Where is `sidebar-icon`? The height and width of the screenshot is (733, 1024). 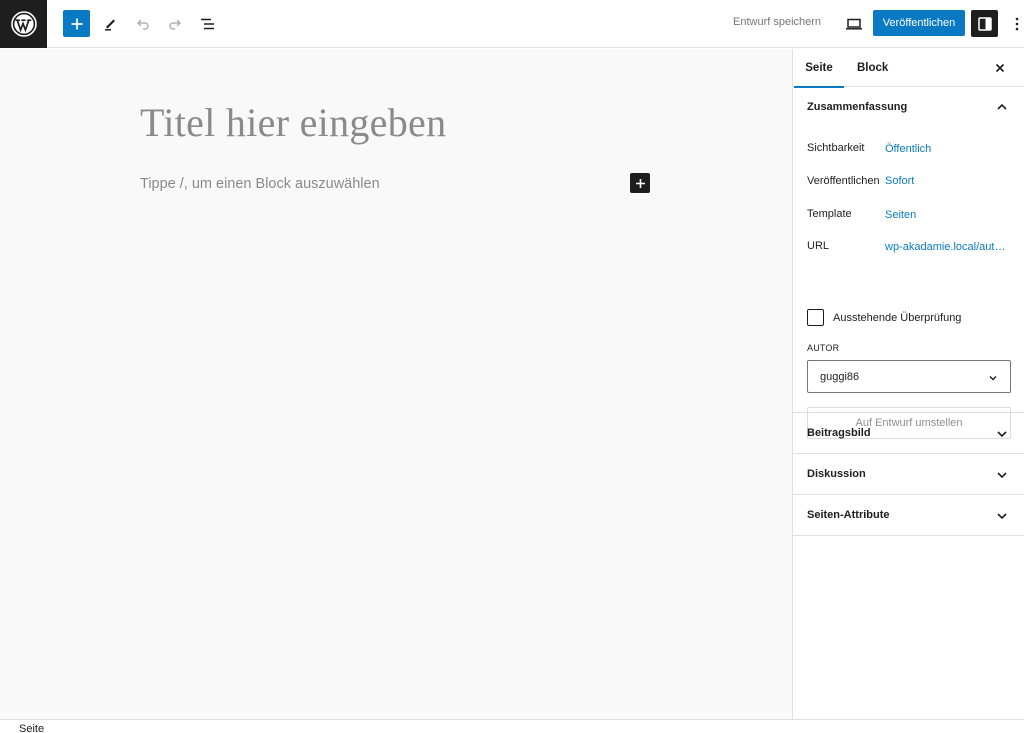
sidebar-icon is located at coordinates (984, 23).